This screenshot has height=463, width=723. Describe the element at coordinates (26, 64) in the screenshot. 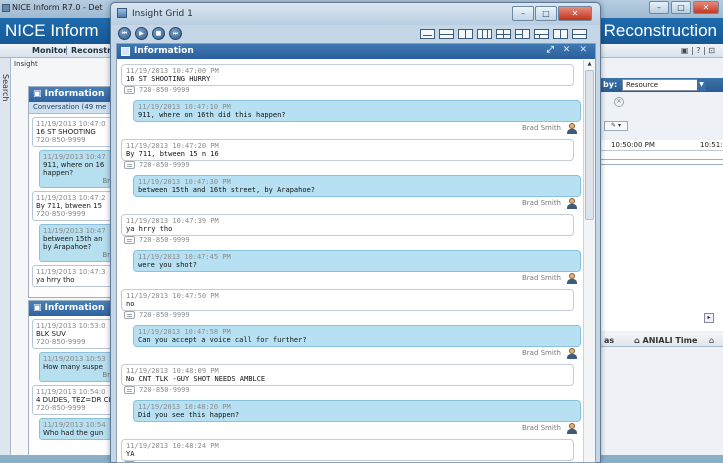

I see `breadcrumb: Insight` at that location.